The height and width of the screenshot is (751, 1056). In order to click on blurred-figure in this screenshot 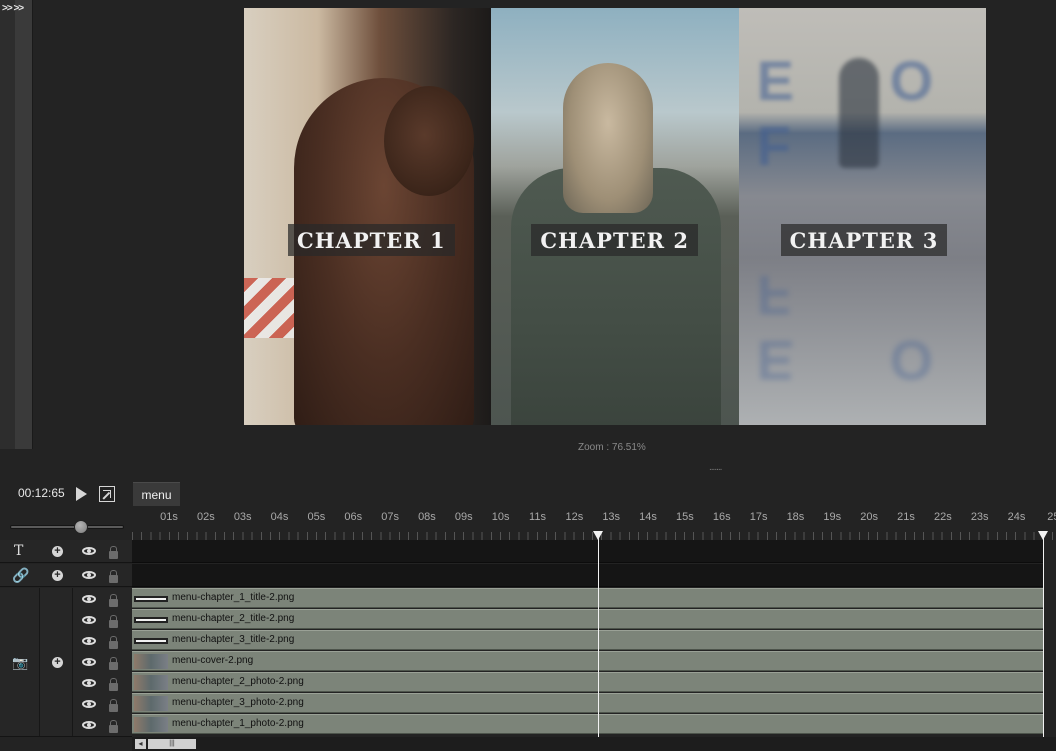, I will do `click(858, 113)`.